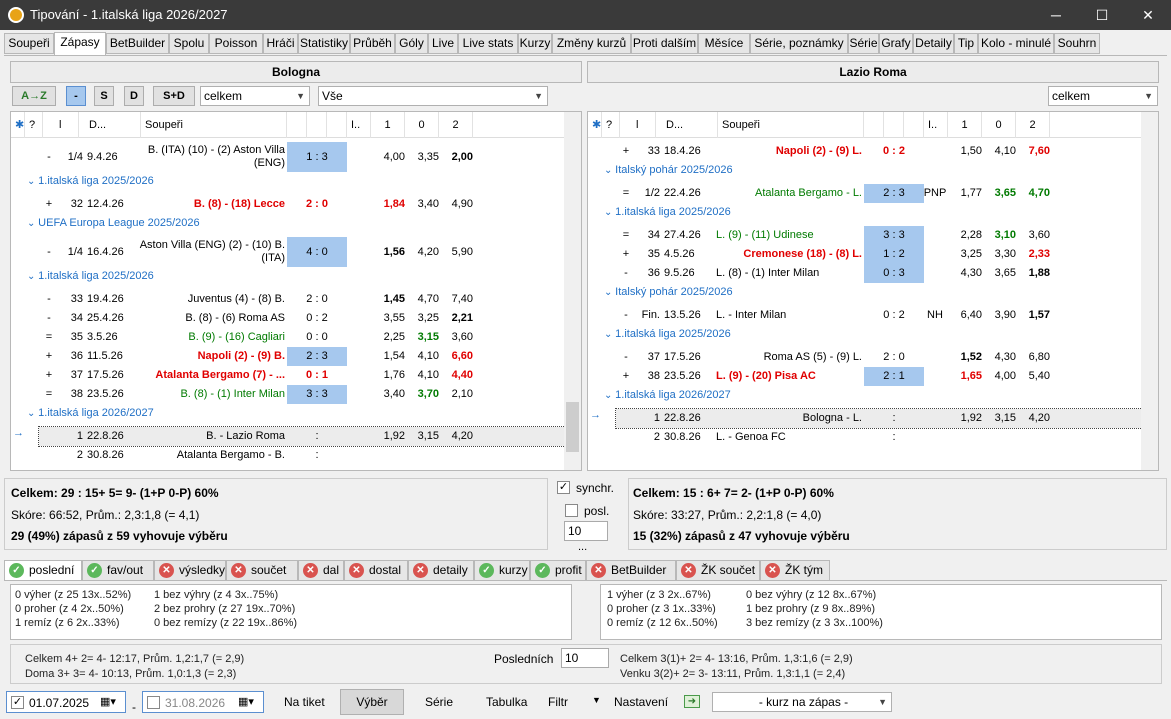 The image size is (1171, 719). Describe the element at coordinates (966, 43) in the screenshot. I see `tab-19: Tip` at that location.